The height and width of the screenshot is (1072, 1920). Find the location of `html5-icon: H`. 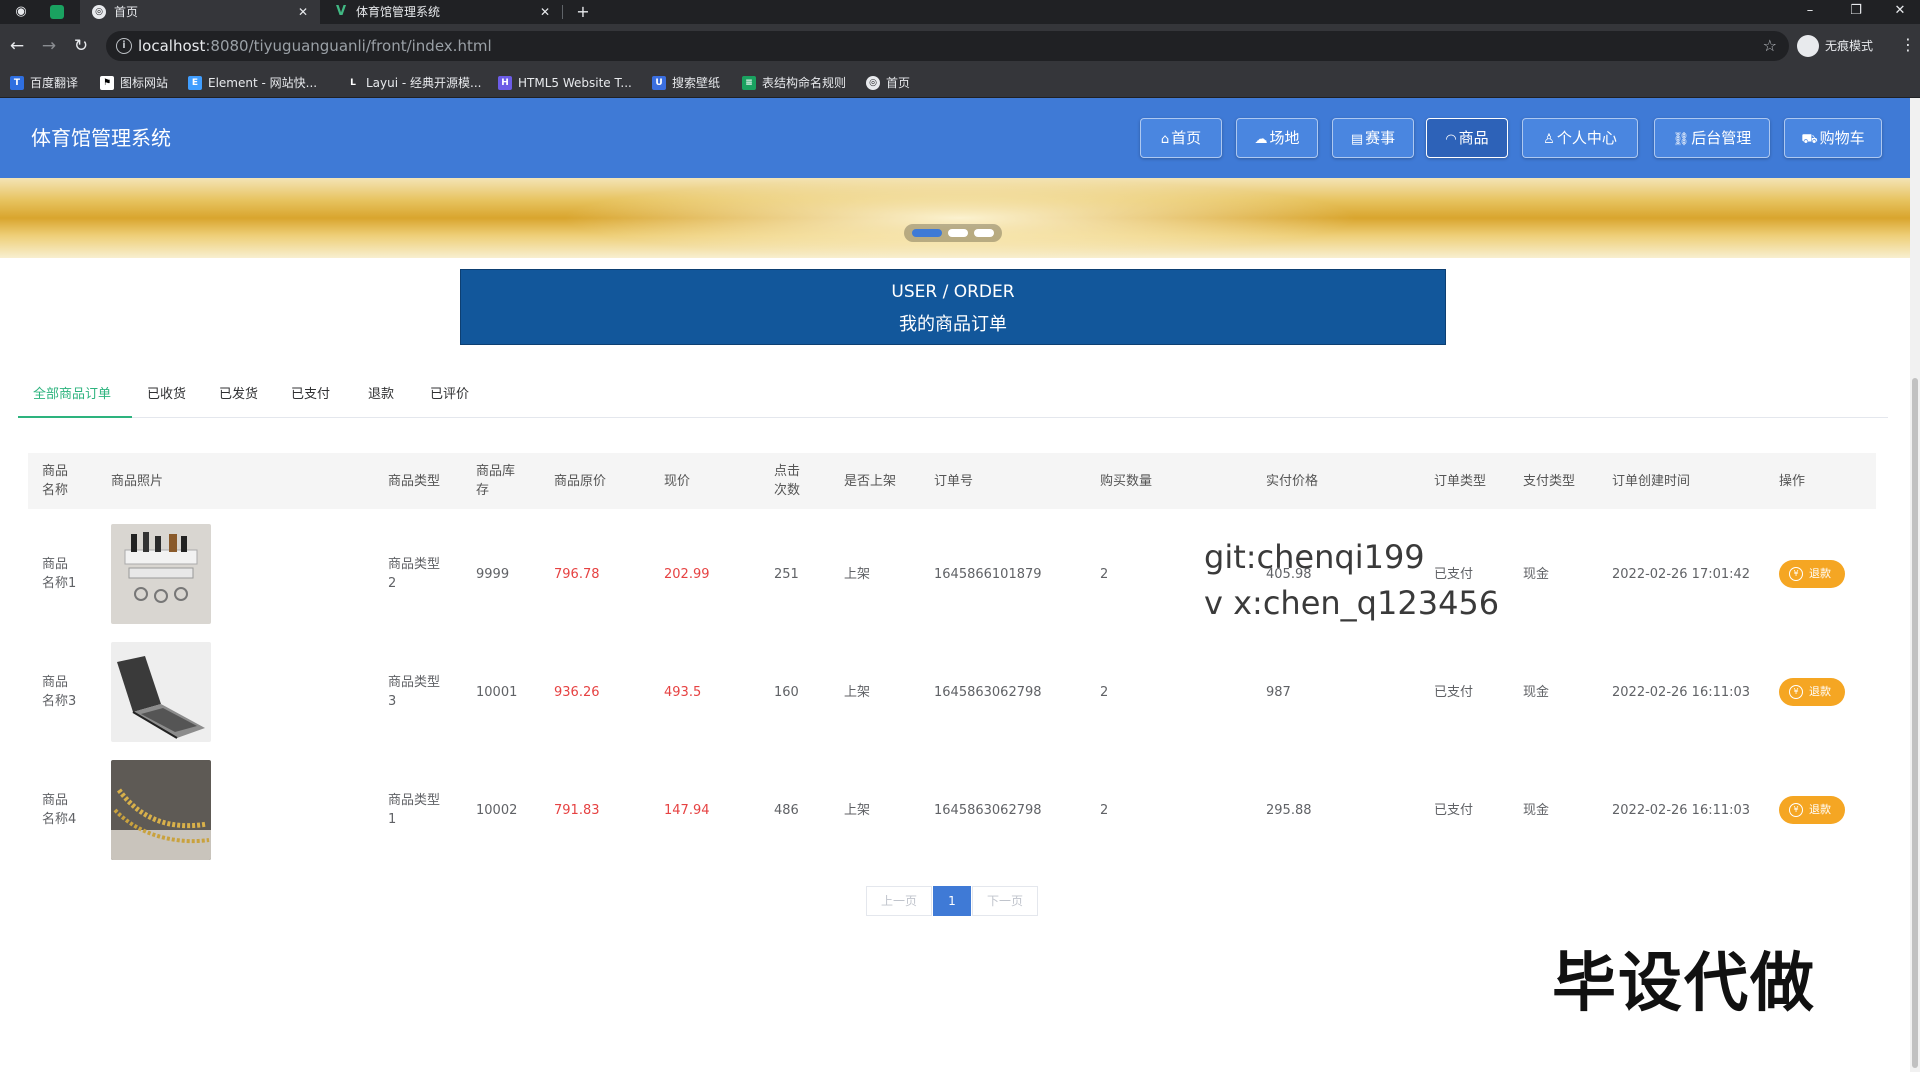

html5-icon: H is located at coordinates (505, 83).